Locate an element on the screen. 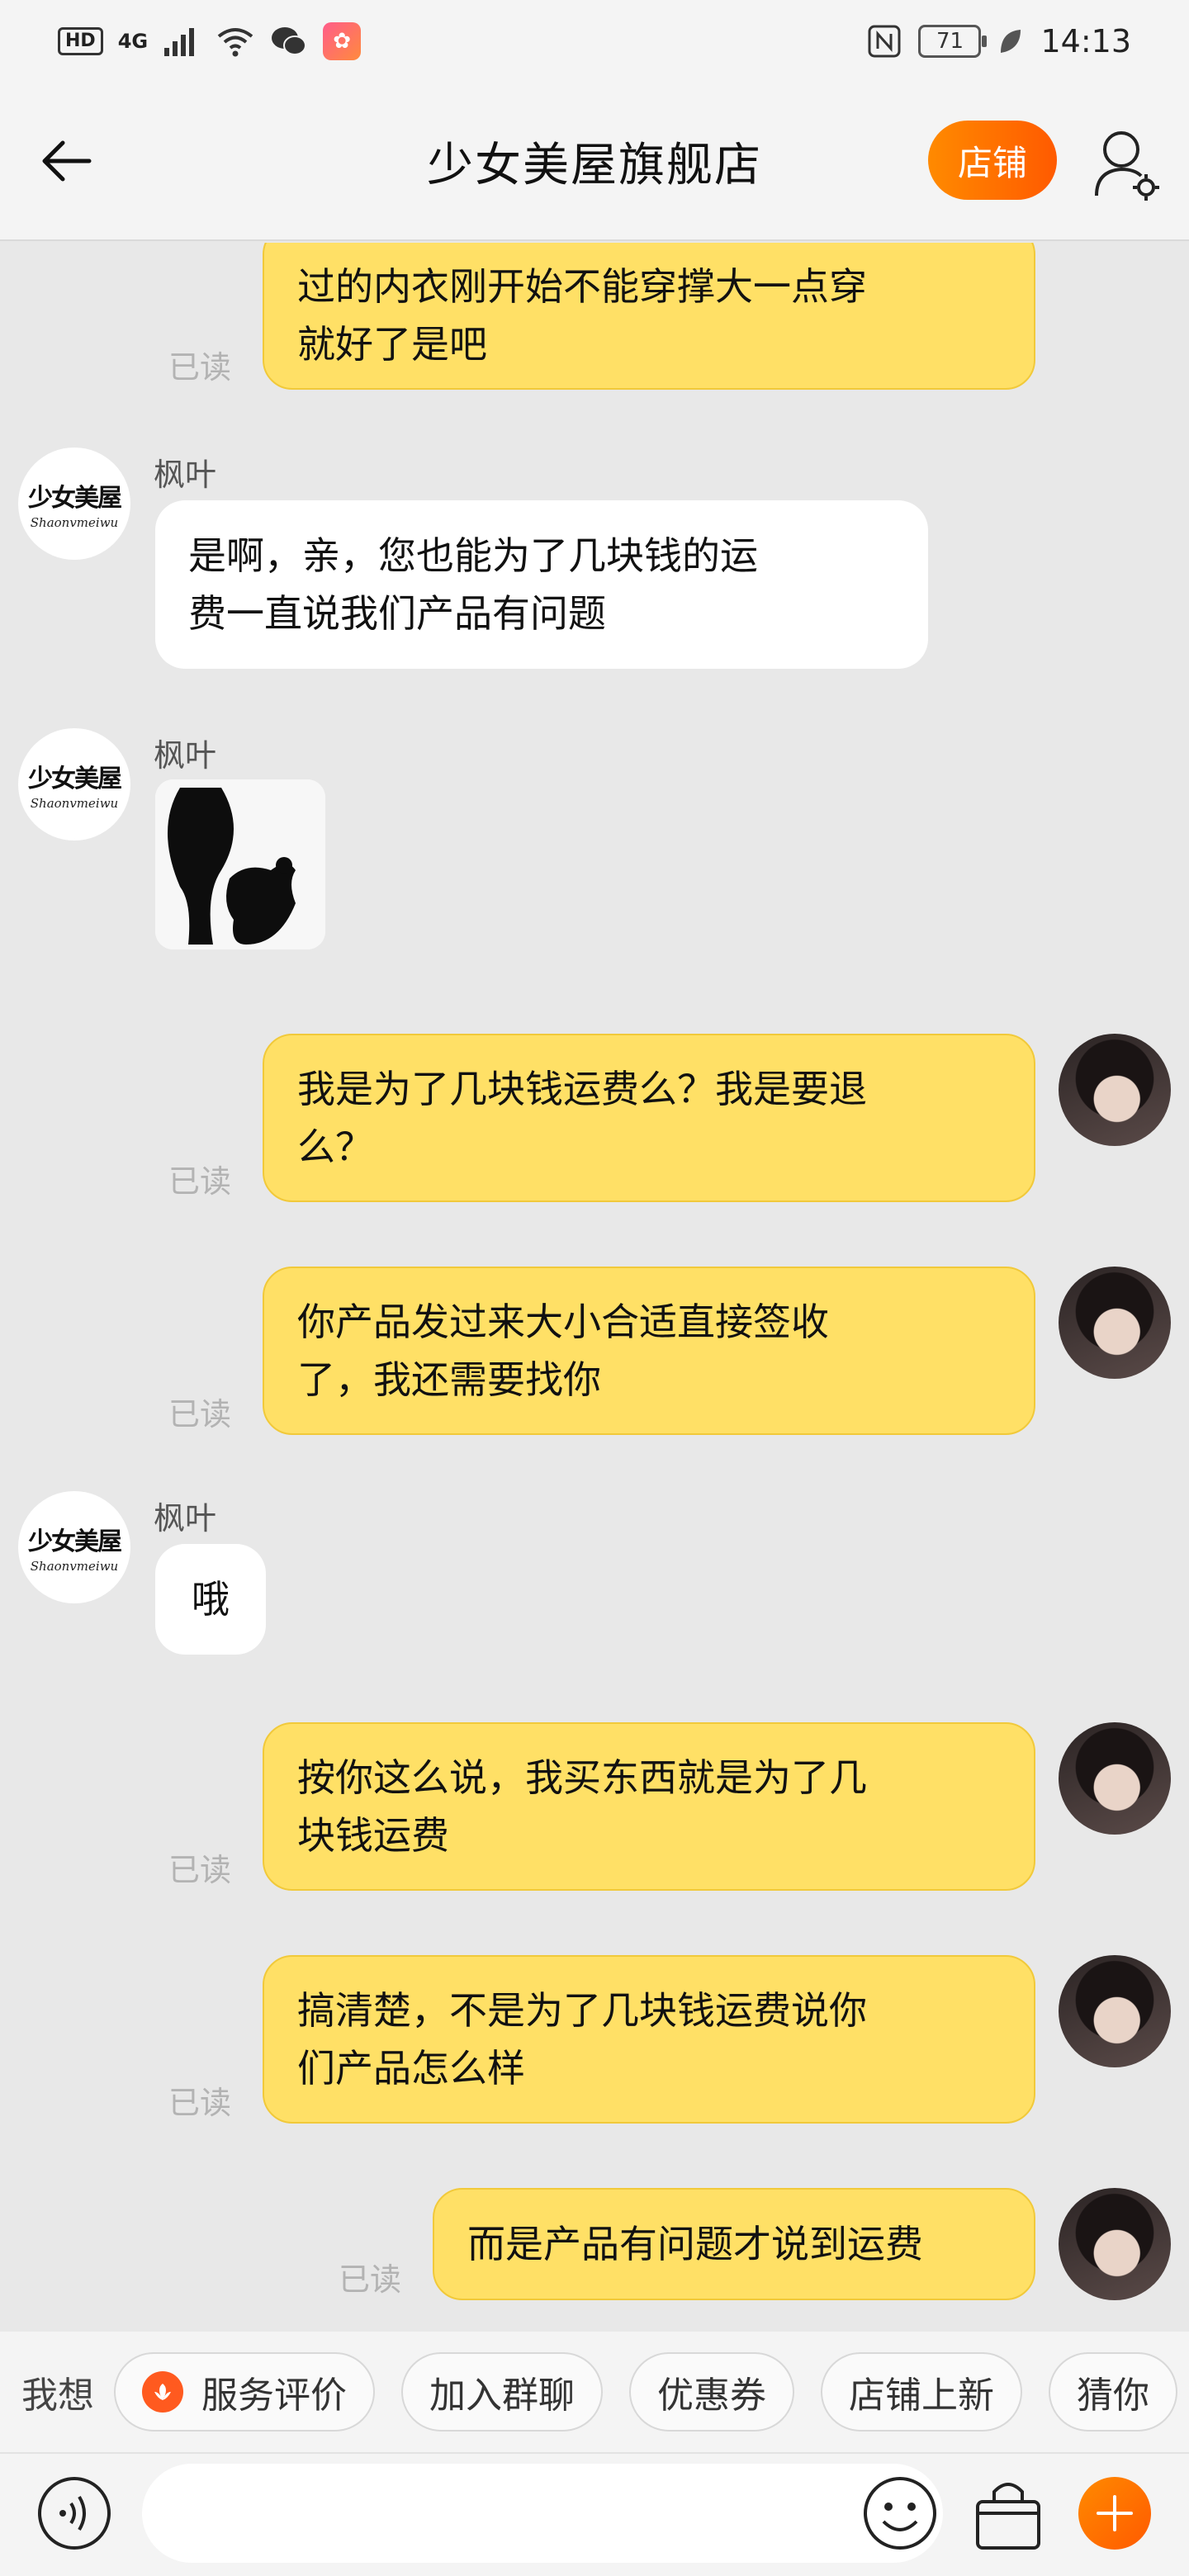 Image resolution: width=1189 pixels, height=2576 pixels. chip-service-review: 服务评价 is located at coordinates (244, 2392).